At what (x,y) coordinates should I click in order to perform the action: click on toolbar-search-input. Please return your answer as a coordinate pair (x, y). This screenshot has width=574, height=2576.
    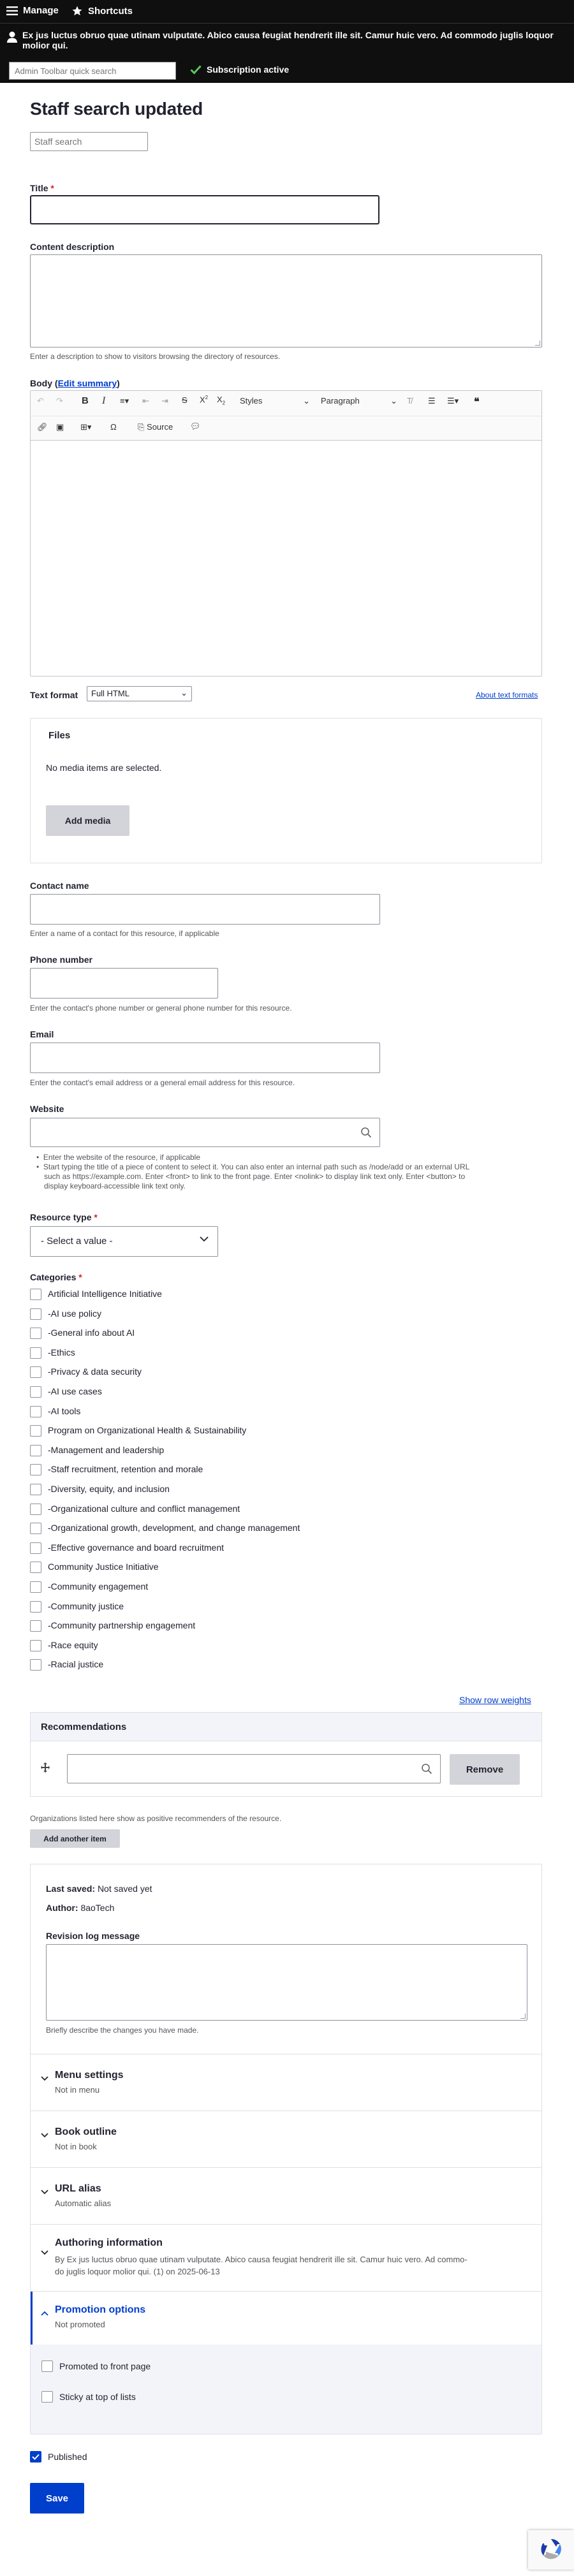
    Looking at the image, I should click on (92, 71).